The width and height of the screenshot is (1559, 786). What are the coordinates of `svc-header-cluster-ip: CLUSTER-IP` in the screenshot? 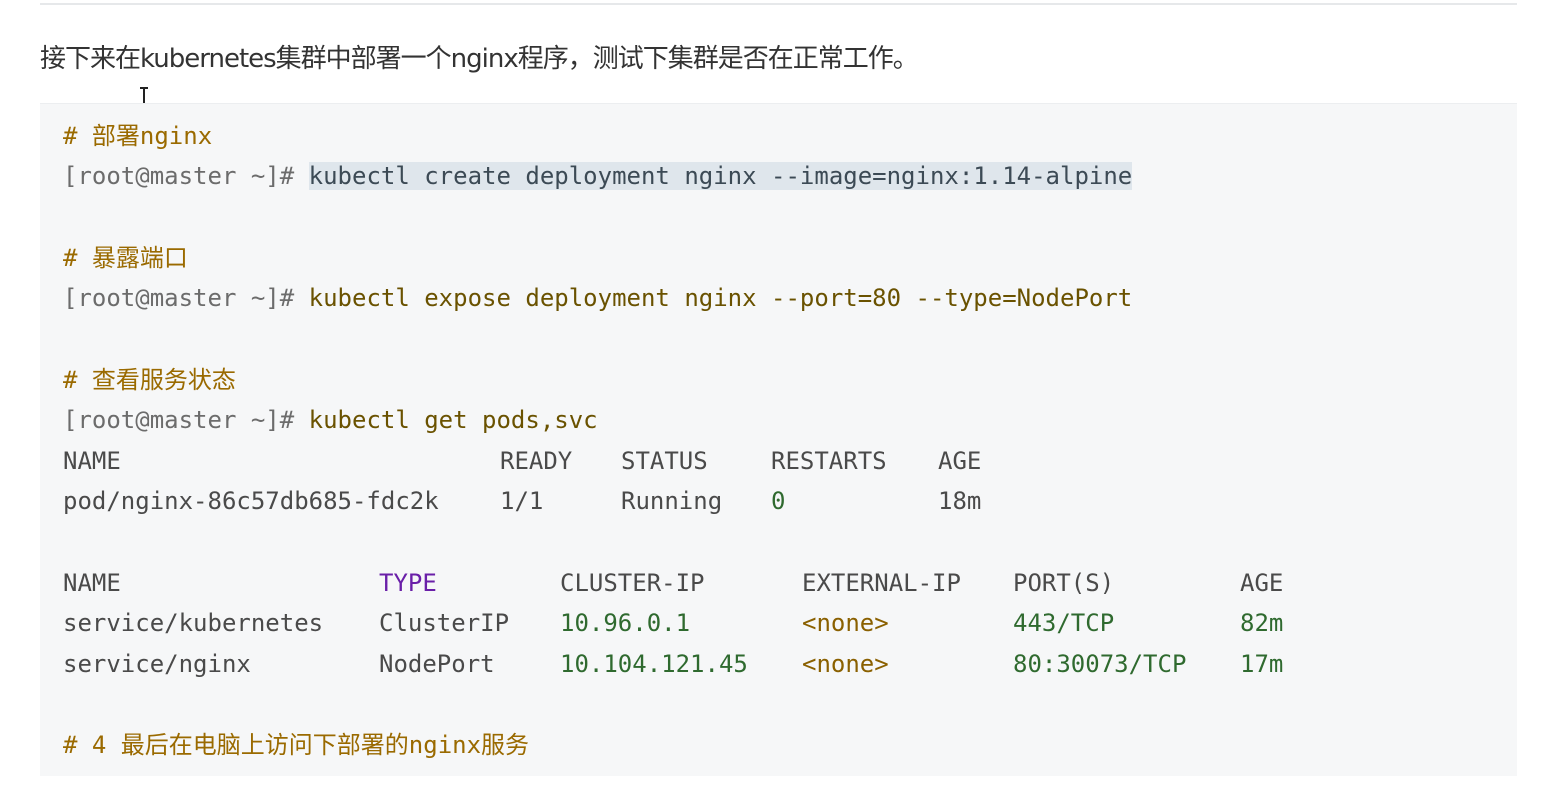 It's located at (632, 583).